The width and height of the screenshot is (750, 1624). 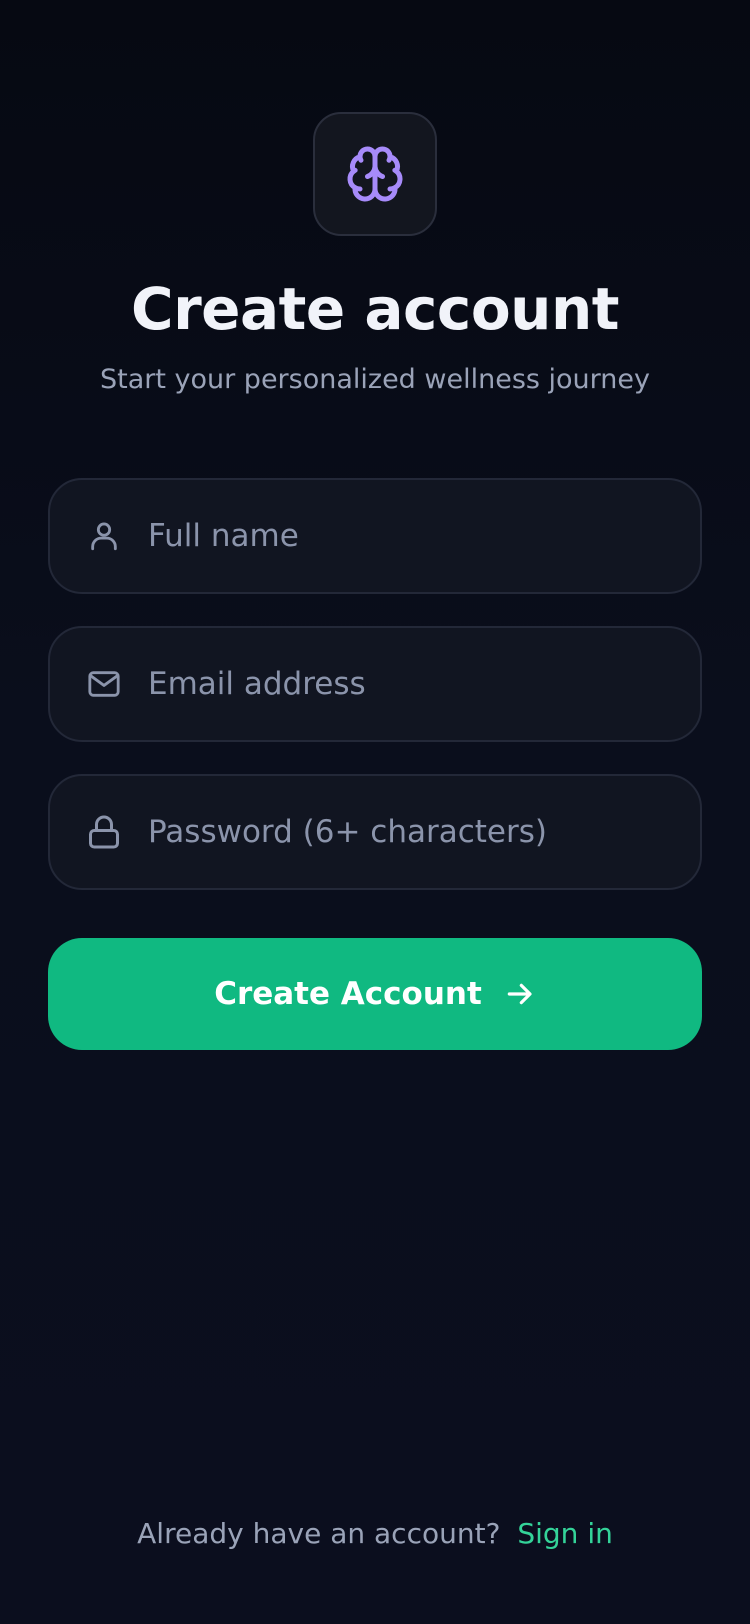 I want to click on password-field, so click(x=375, y=832).